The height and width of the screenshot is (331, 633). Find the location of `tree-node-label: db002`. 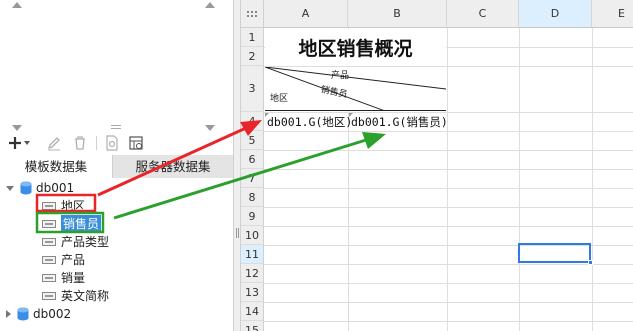

tree-node-label: db002 is located at coordinates (52, 314).